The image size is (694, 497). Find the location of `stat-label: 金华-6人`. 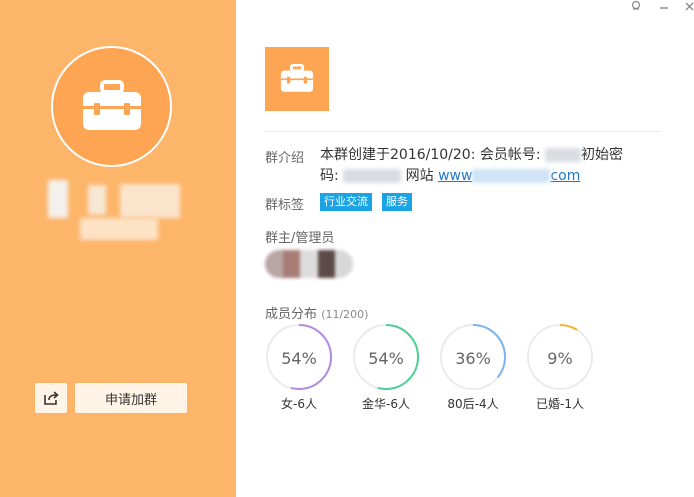

stat-label: 金华-6人 is located at coordinates (386, 404).